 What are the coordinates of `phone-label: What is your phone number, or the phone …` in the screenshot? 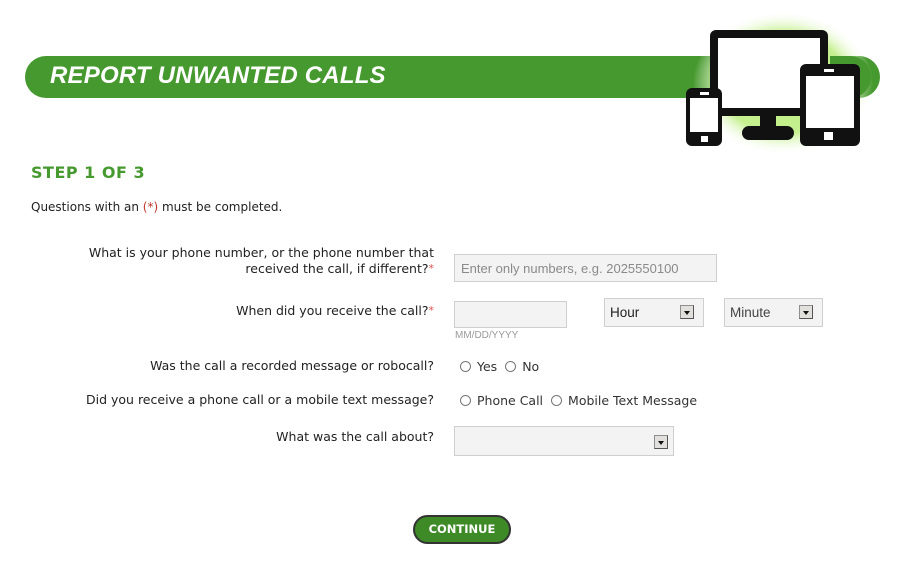 It's located at (261, 261).